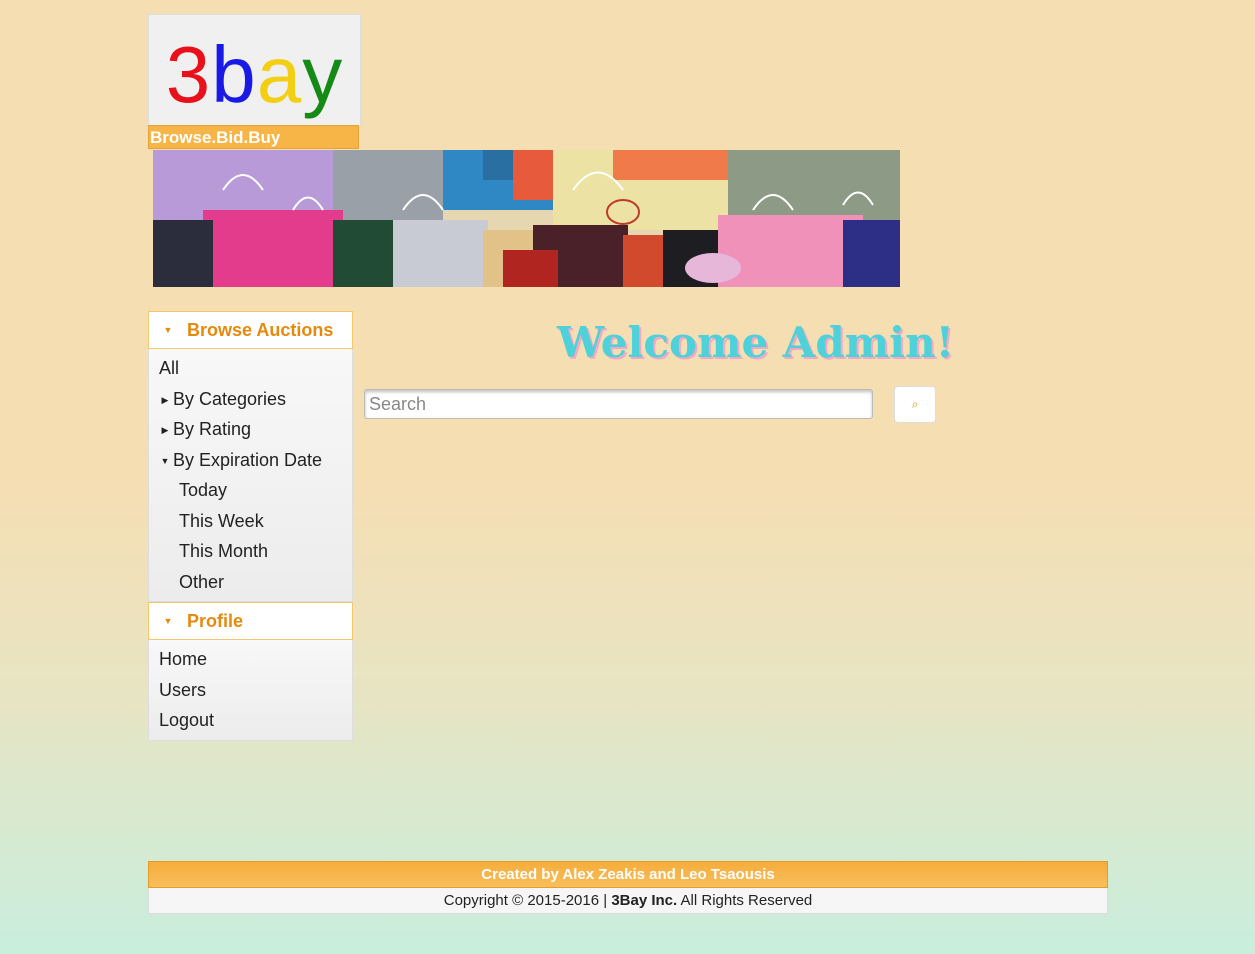  Describe the element at coordinates (253, 137) in the screenshot. I see `tagline: Browse.Bid.Buy` at that location.